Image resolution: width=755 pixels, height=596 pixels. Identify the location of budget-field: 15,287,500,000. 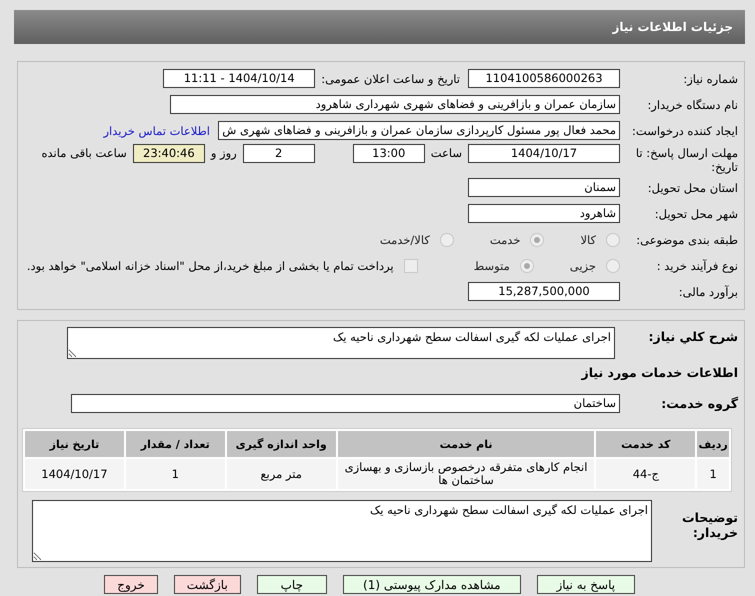
(544, 291).